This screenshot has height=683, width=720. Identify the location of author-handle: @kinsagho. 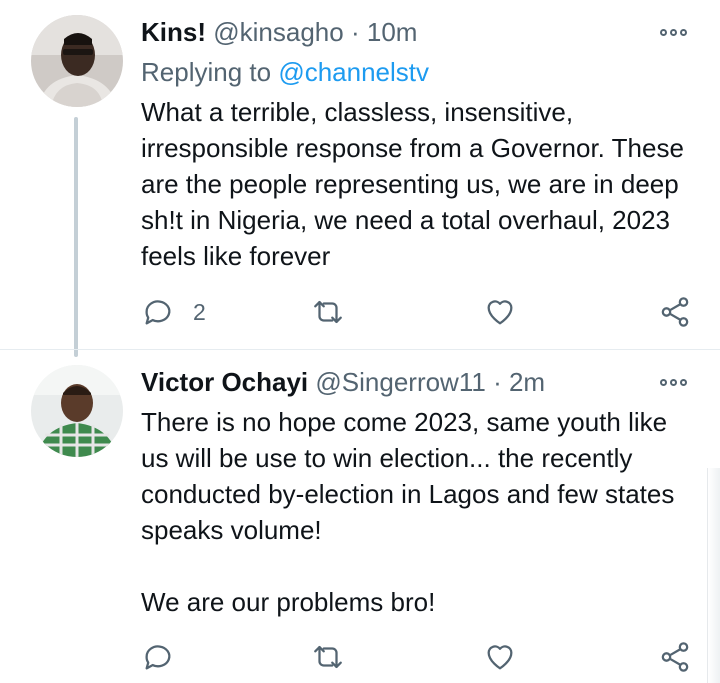
(278, 32).